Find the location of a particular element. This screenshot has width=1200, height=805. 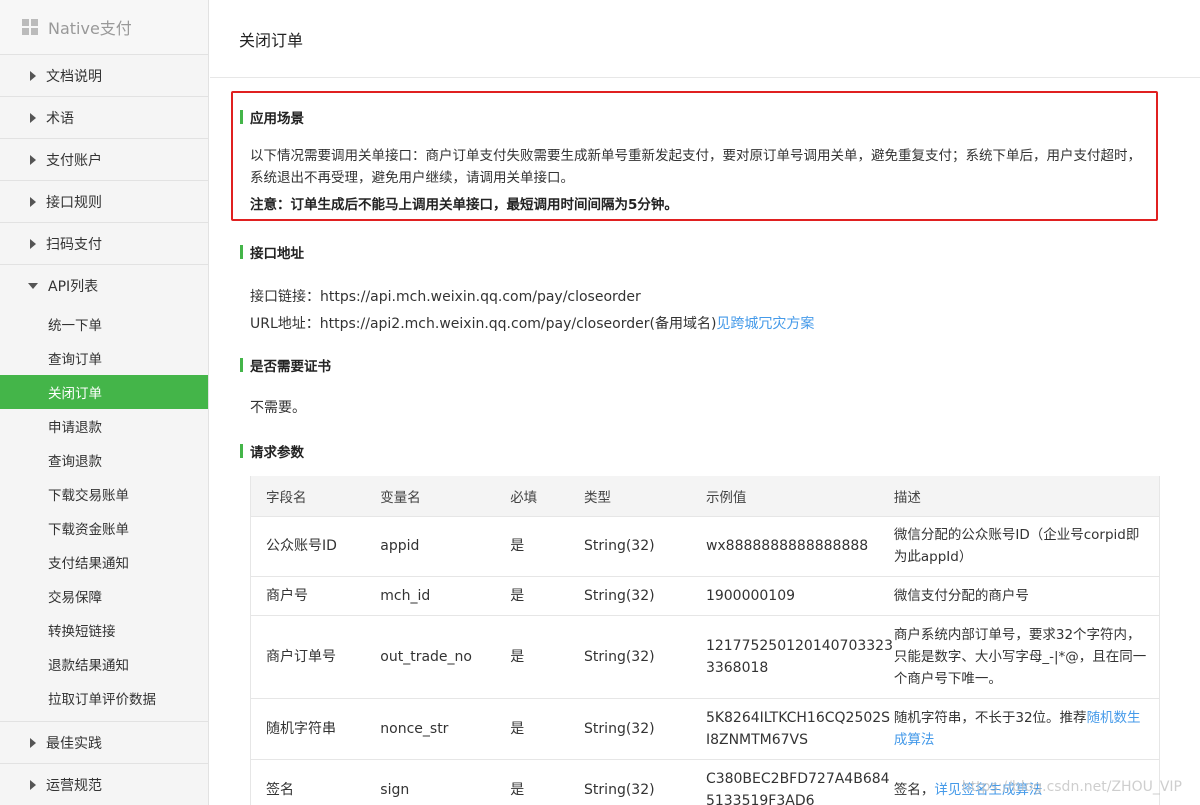

section-heading-text: 接口地址 is located at coordinates (277, 254).